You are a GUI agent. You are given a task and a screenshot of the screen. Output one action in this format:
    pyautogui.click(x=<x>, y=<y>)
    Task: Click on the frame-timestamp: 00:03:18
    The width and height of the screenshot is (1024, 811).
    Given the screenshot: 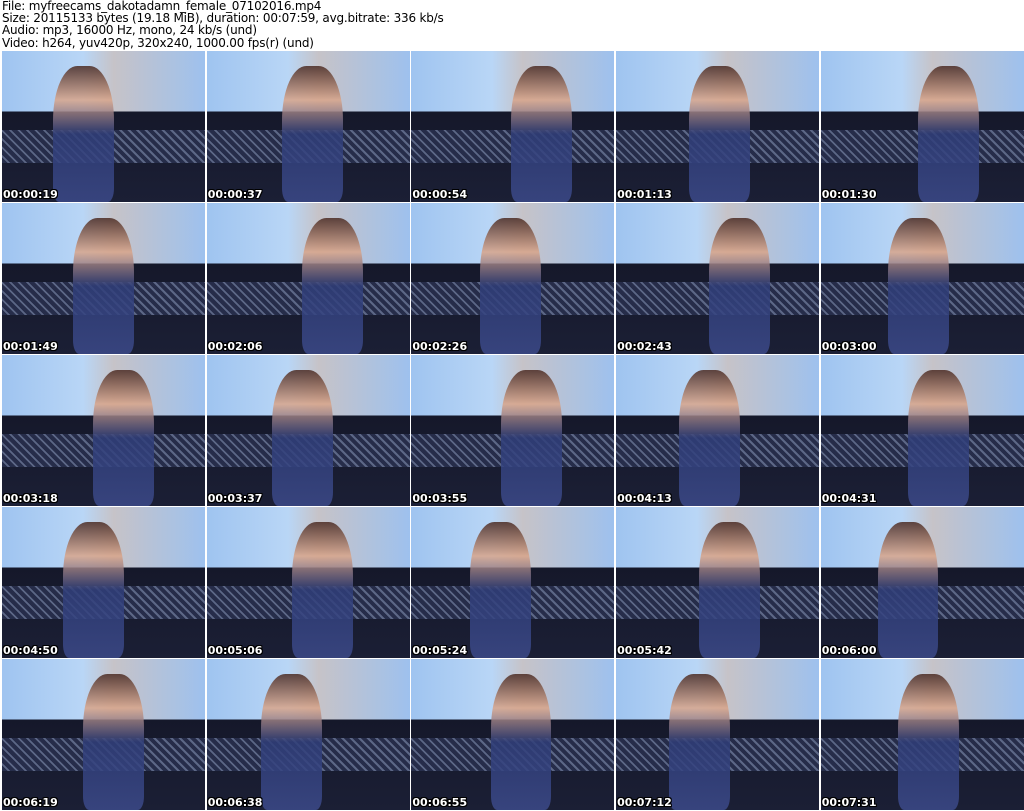 What is the action you would take?
    pyautogui.click(x=30, y=498)
    